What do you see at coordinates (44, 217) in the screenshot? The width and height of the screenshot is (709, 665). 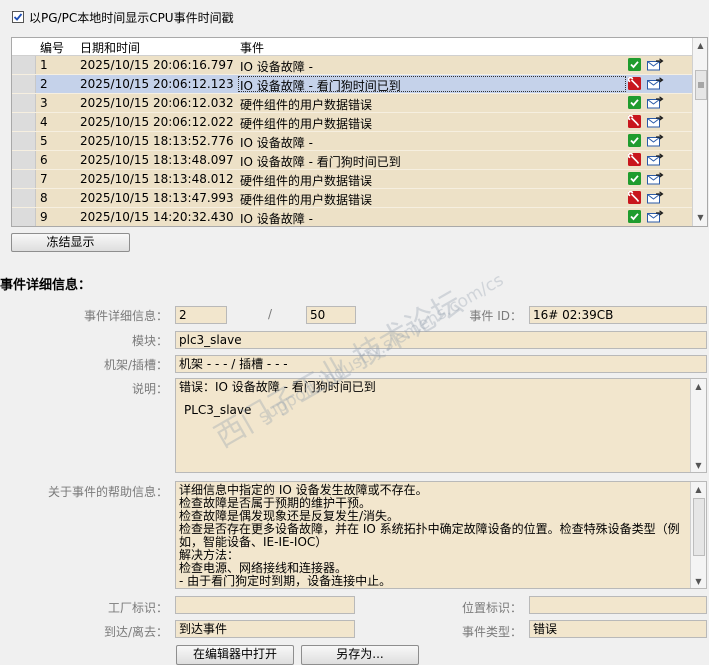 I see `row-number: 9` at bounding box center [44, 217].